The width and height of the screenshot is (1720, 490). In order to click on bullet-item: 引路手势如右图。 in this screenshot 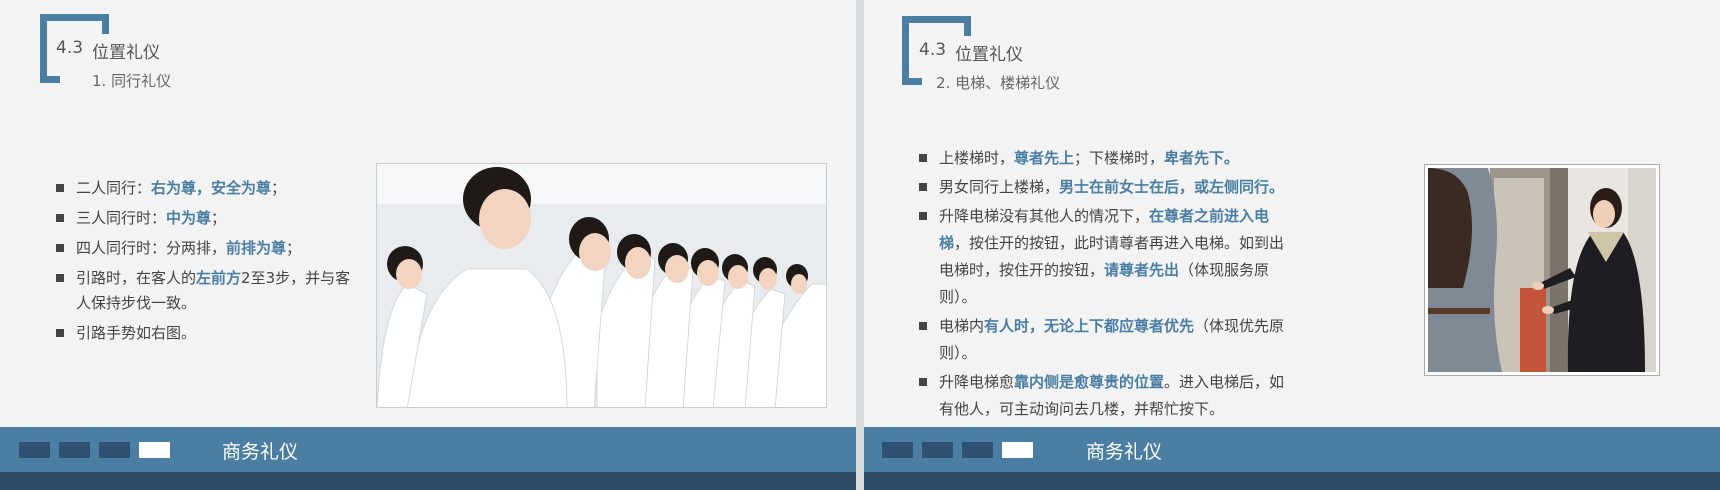, I will do `click(206, 333)`.